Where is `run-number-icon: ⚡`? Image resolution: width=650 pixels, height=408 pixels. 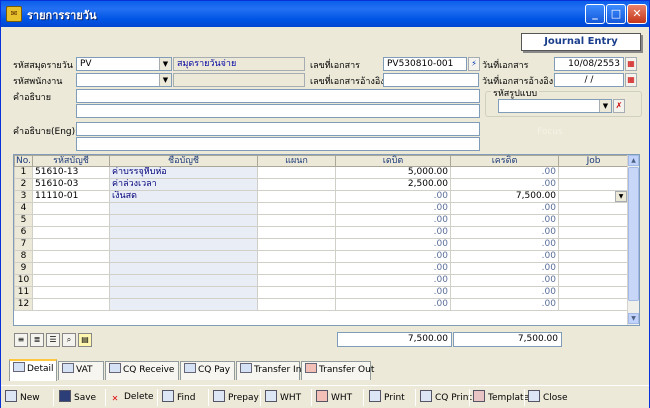 run-number-icon: ⚡ is located at coordinates (474, 64).